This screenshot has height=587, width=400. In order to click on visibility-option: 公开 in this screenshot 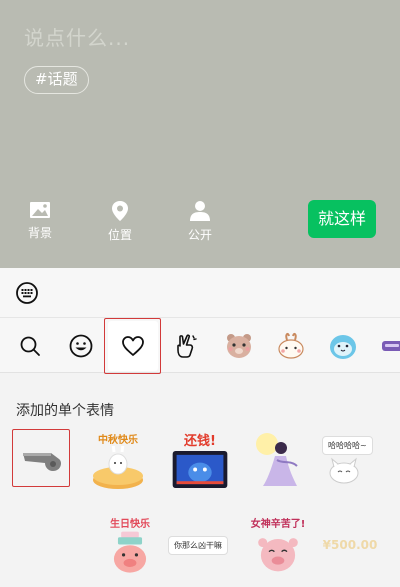, I will do `click(200, 221)`.